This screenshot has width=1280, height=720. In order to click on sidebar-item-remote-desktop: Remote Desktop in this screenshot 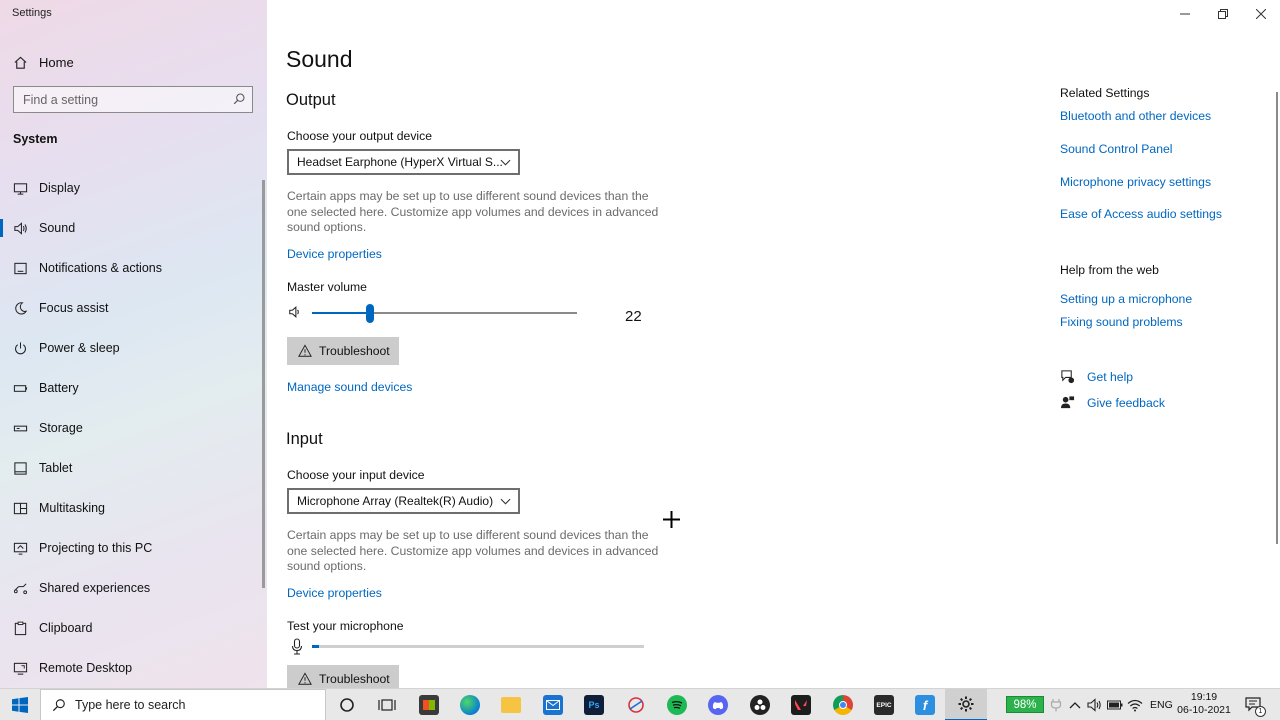, I will do `click(131, 668)`.